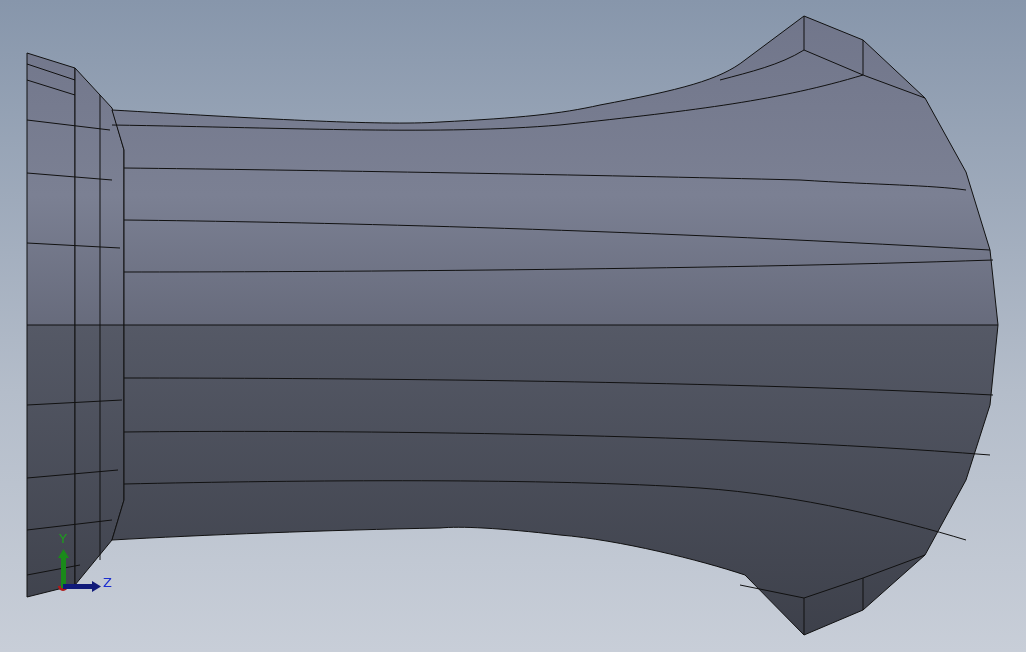 The image size is (1026, 652). I want to click on z-axis-arrow, so click(82, 586).